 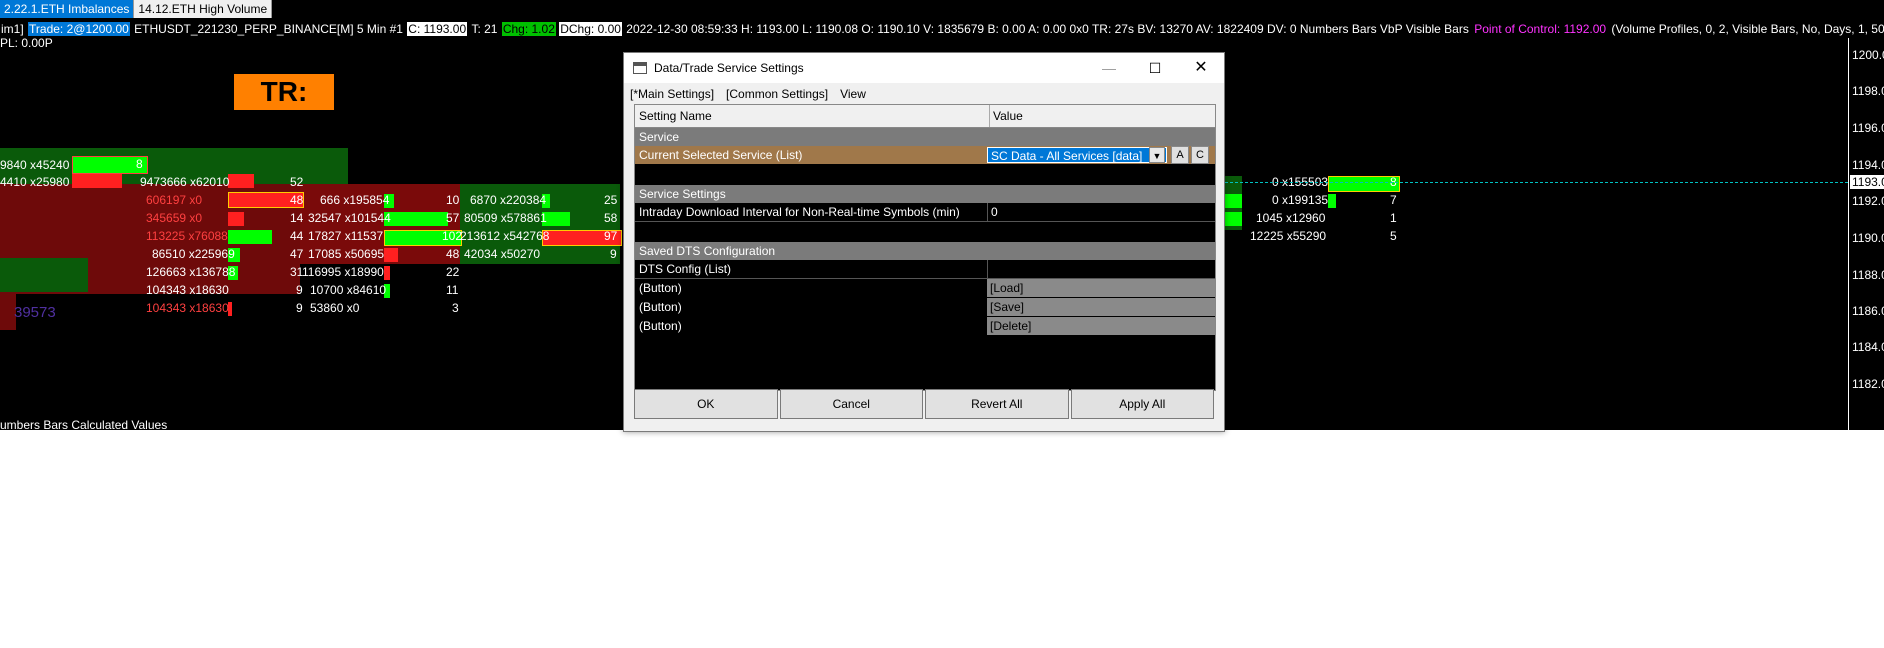 What do you see at coordinates (1540, 29) in the screenshot?
I see `point-of-control: Point of Control: 1192.00` at bounding box center [1540, 29].